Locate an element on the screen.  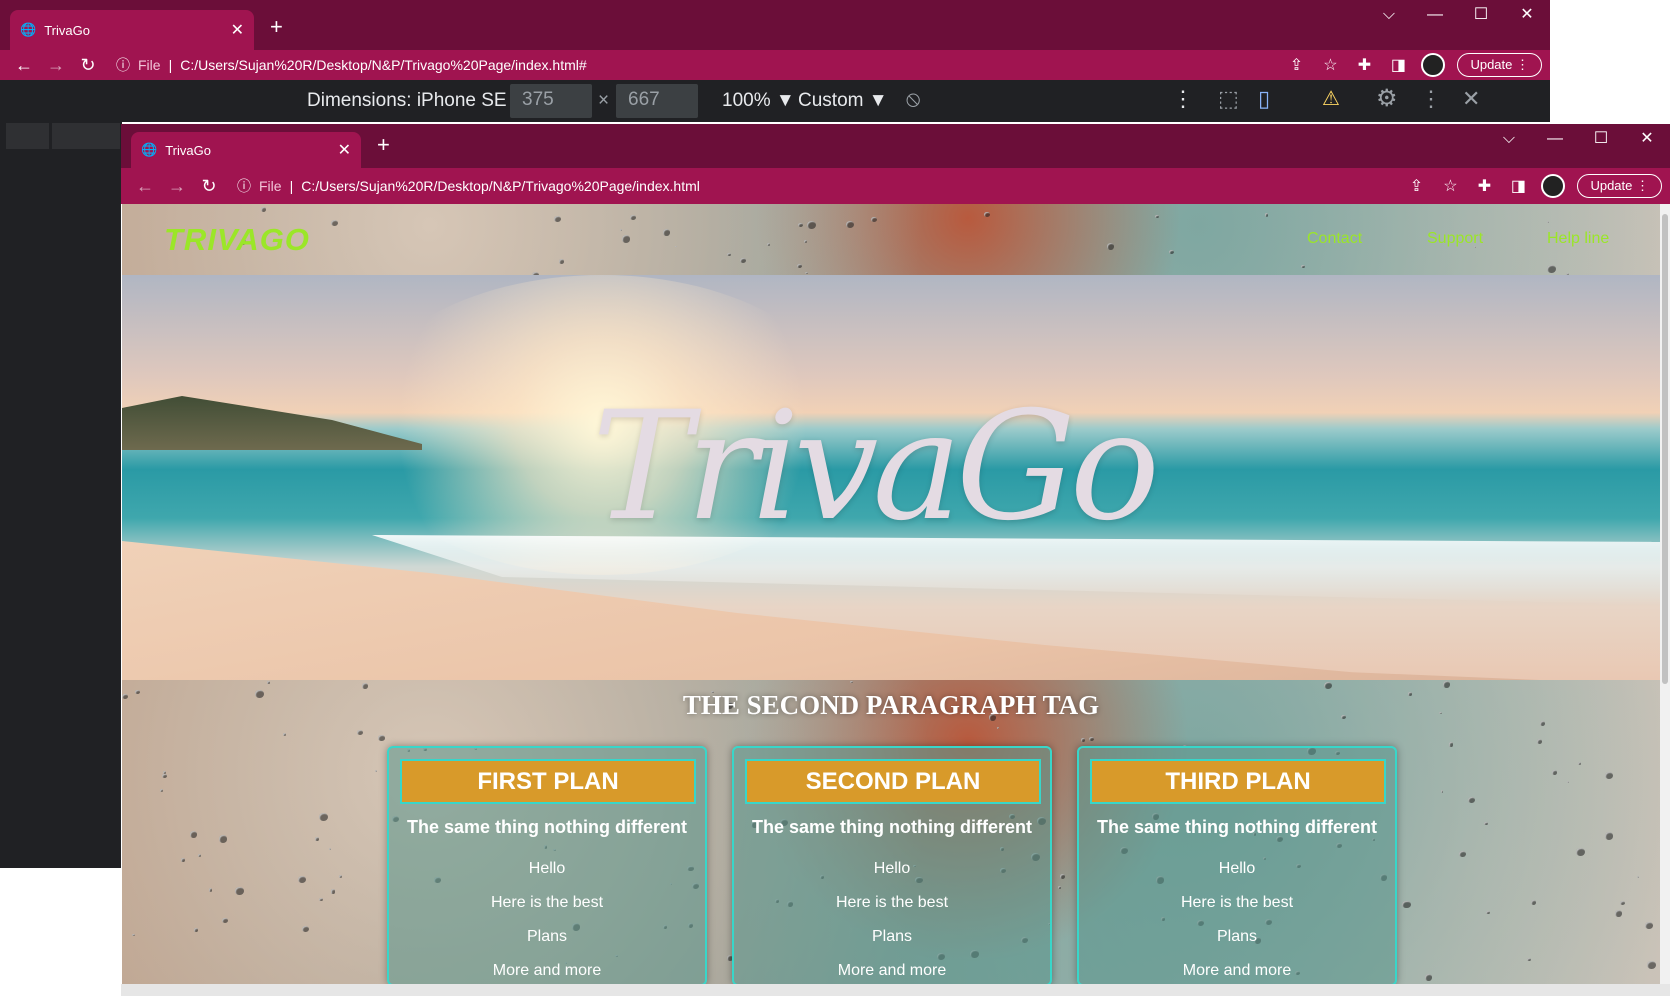
height-input: 667 is located at coordinates (657, 101).